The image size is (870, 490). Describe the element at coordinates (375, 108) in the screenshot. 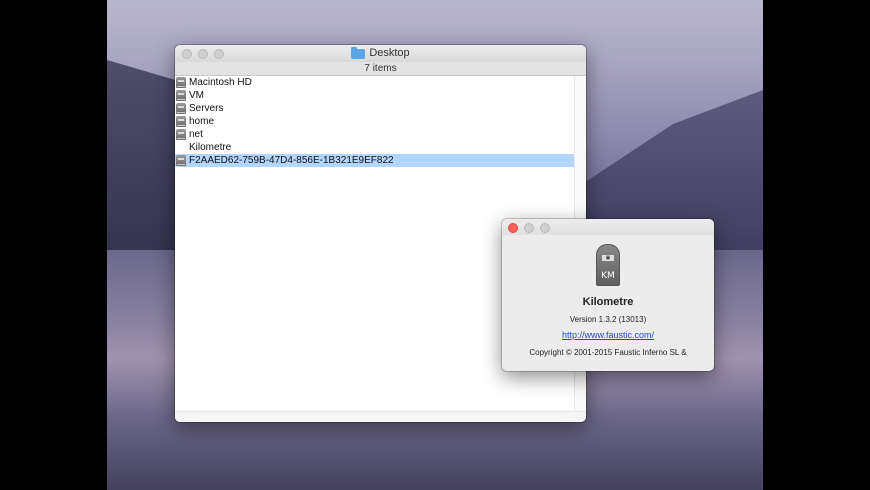

I see `list-item: Servers` at that location.